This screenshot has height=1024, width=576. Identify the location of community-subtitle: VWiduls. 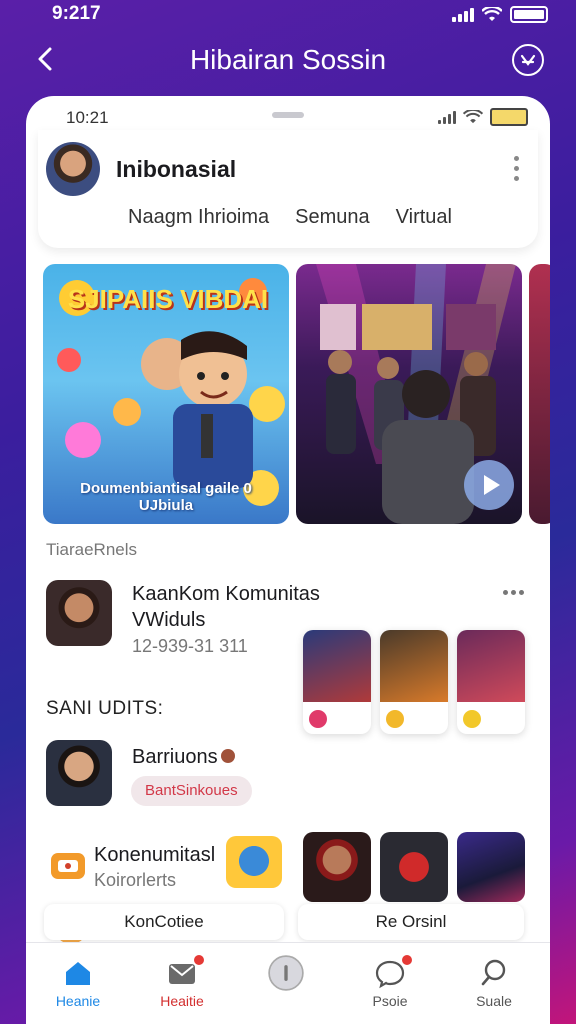
(169, 620).